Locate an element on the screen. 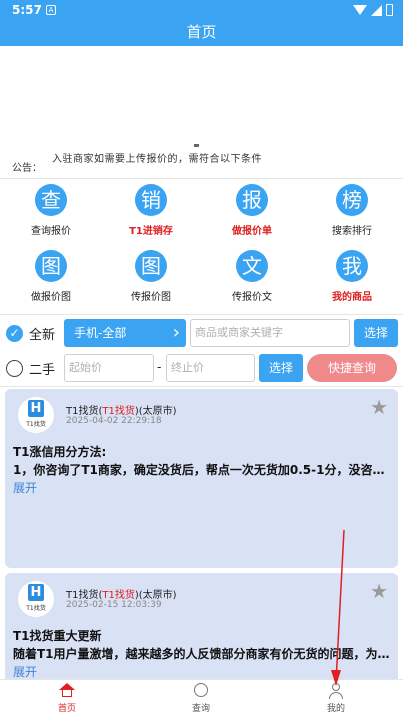 This screenshot has width=403, height=716. annotation-arrow is located at coordinates (338, 607).